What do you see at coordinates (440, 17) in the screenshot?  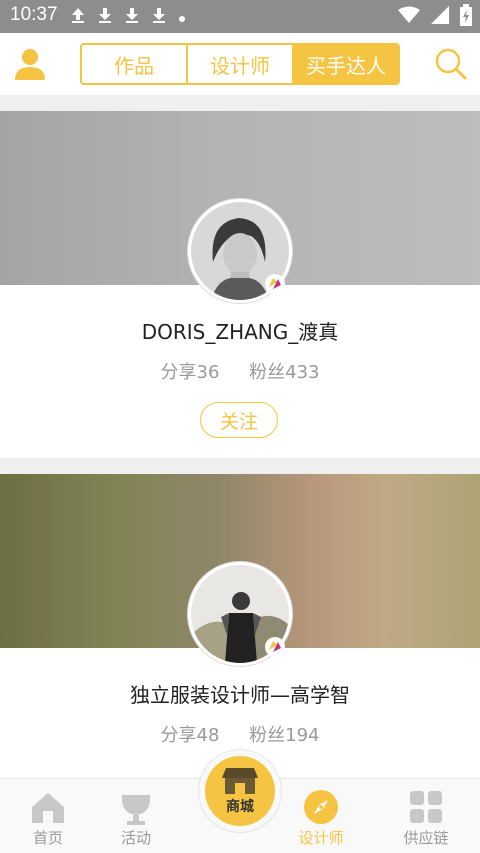 I see `signal-icon` at bounding box center [440, 17].